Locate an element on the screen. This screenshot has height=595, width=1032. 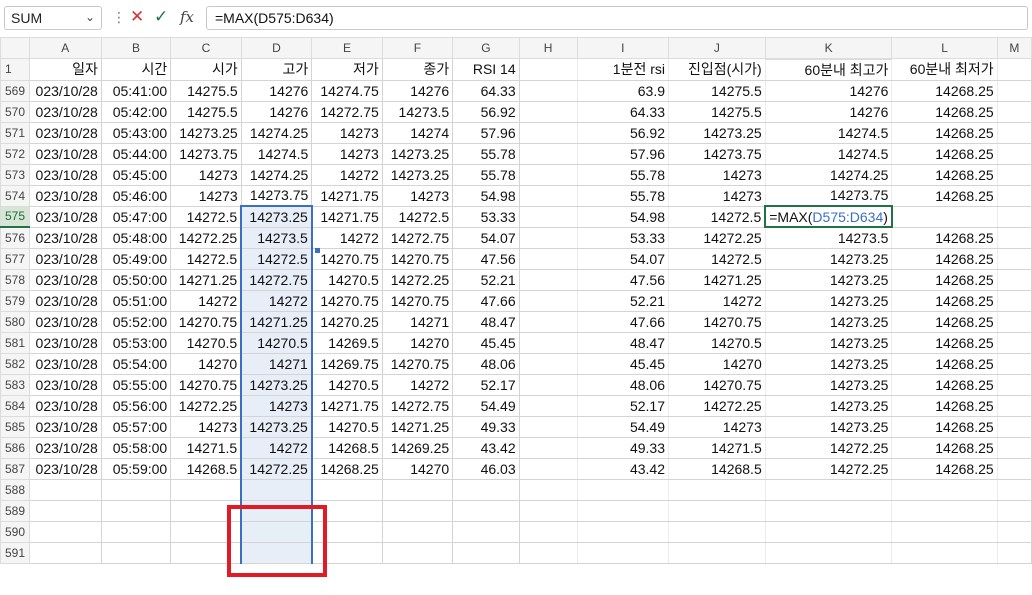
cell-B: 05:55:00 is located at coordinates (136, 384).